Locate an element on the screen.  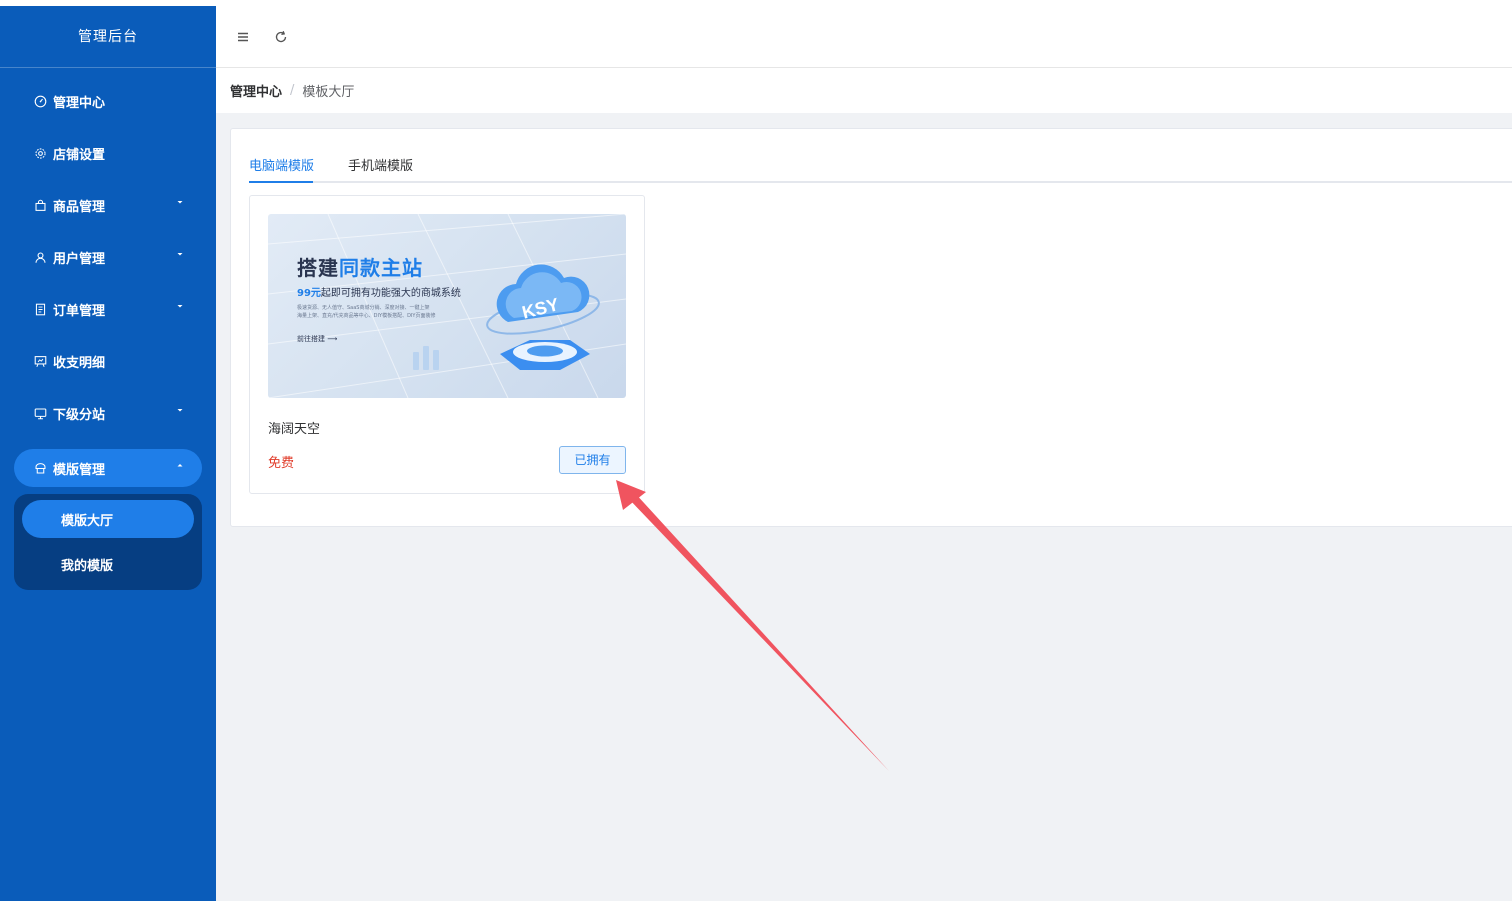
refresh-icon is located at coordinates (281, 37).